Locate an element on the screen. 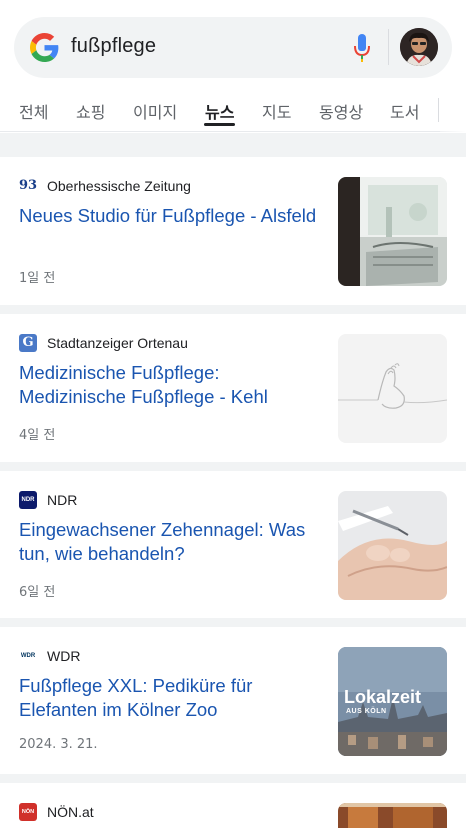 This screenshot has width=466, height=828. tabs-overflow-separator is located at coordinates (438, 110).